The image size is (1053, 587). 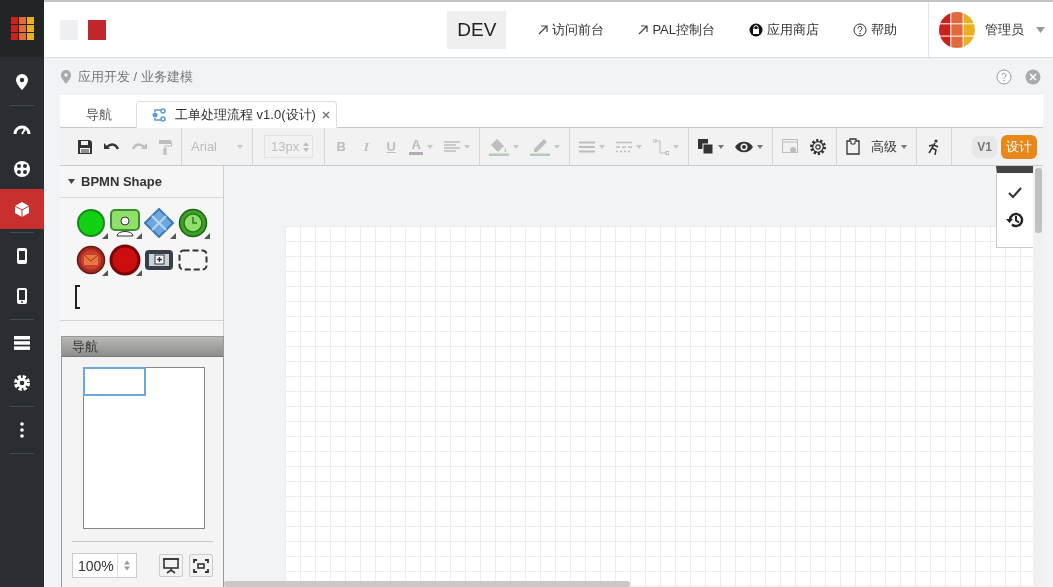 I want to click on bag-icon, so click(x=756, y=29).